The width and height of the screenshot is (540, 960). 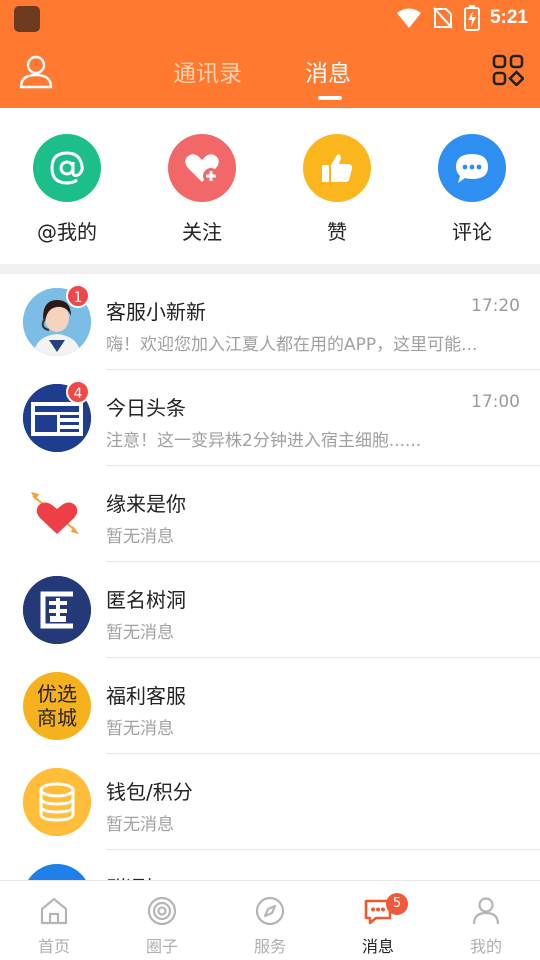 What do you see at coordinates (146, 600) in the screenshot?
I see `message-title: 匿名树洞` at bounding box center [146, 600].